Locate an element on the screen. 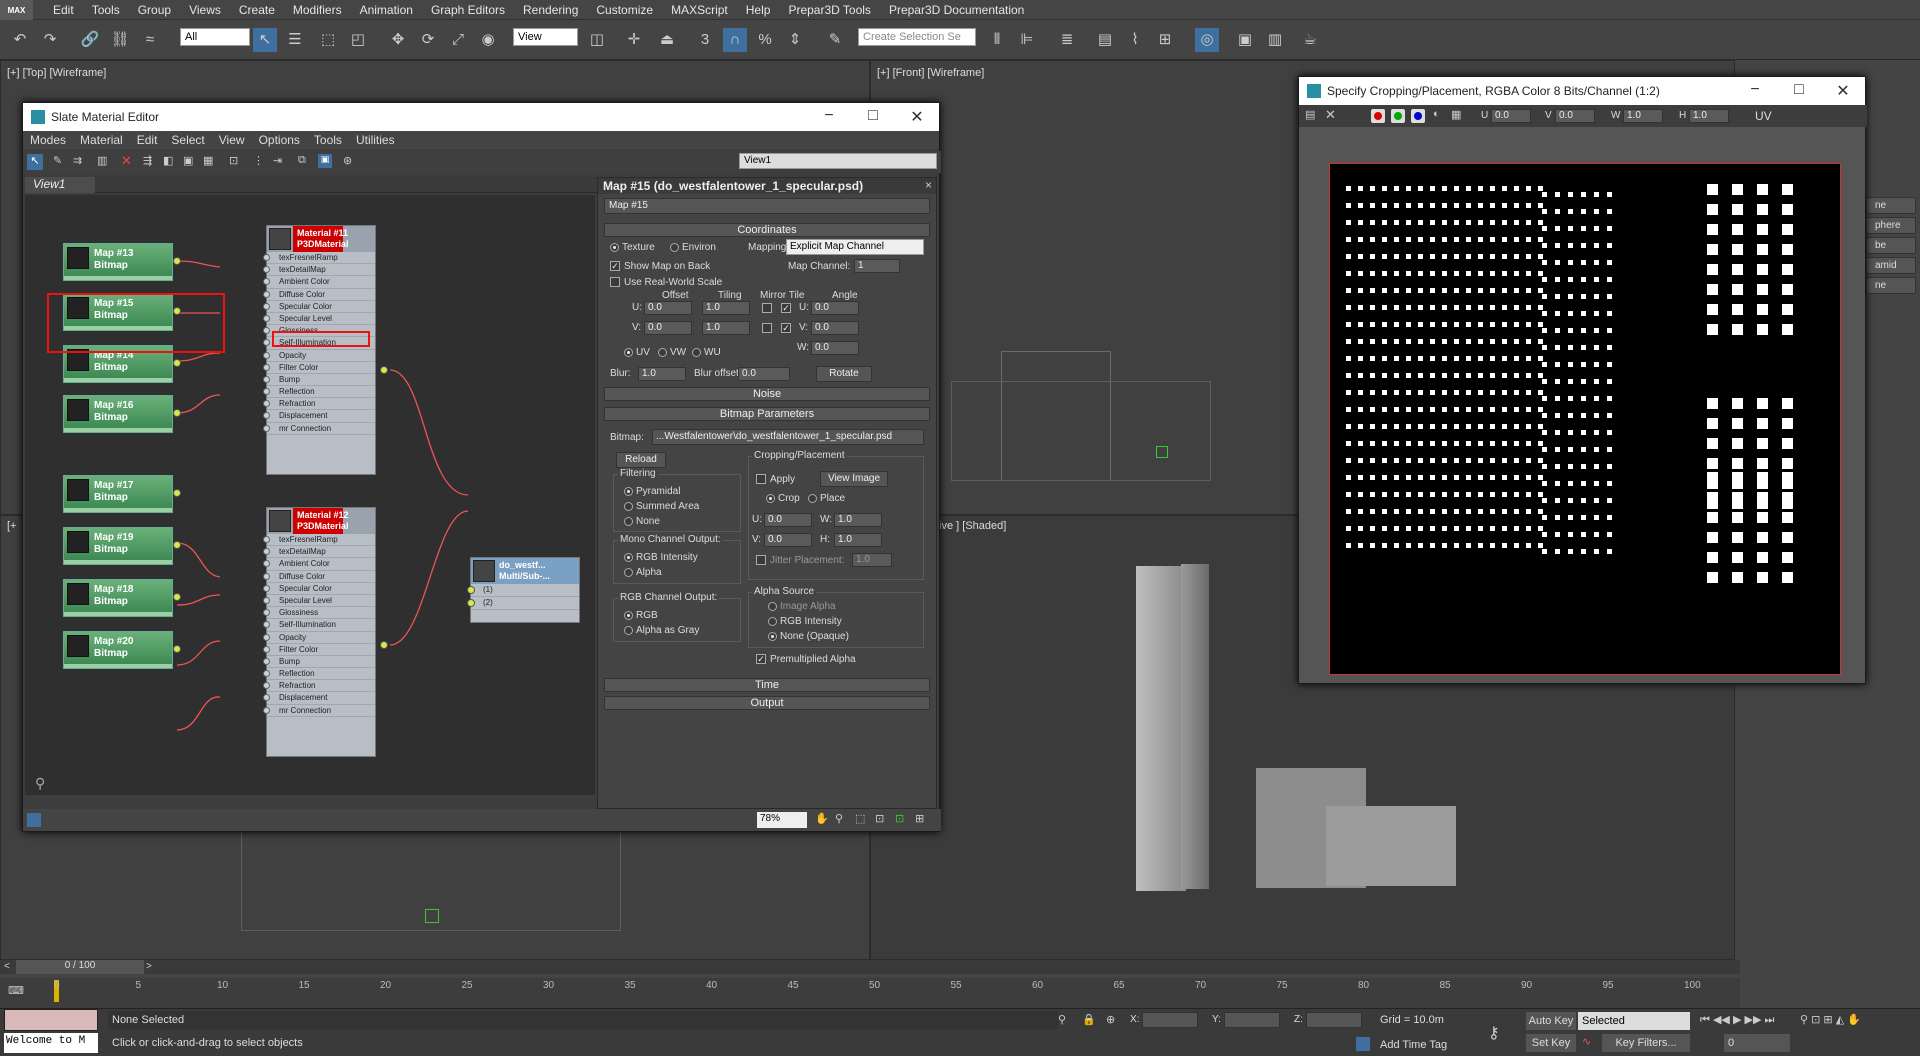 The height and width of the screenshot is (1056, 1920). slate-menu-options: Options is located at coordinates (279, 140).